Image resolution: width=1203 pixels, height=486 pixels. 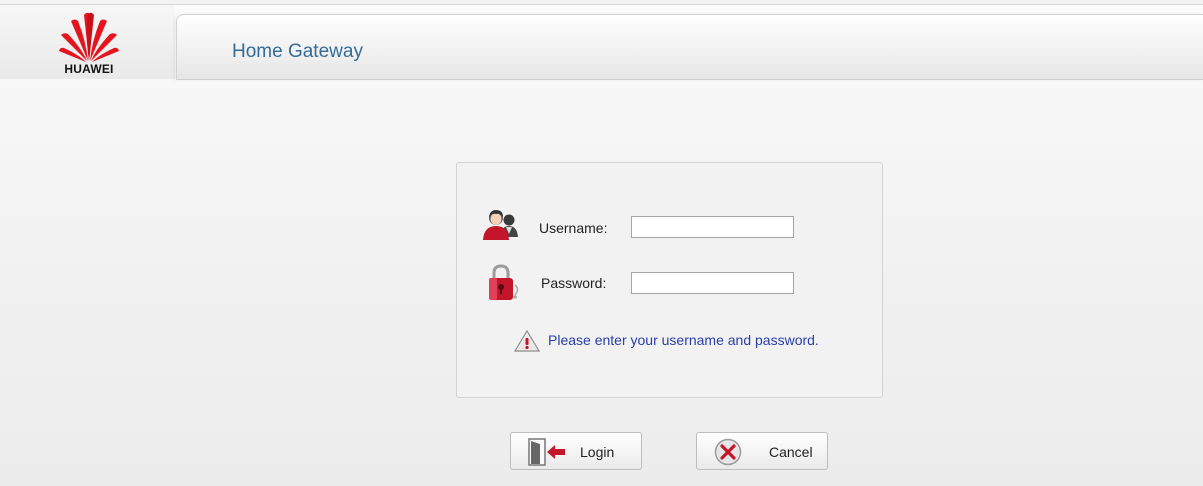 What do you see at coordinates (712, 227) in the screenshot?
I see `username-input` at bounding box center [712, 227].